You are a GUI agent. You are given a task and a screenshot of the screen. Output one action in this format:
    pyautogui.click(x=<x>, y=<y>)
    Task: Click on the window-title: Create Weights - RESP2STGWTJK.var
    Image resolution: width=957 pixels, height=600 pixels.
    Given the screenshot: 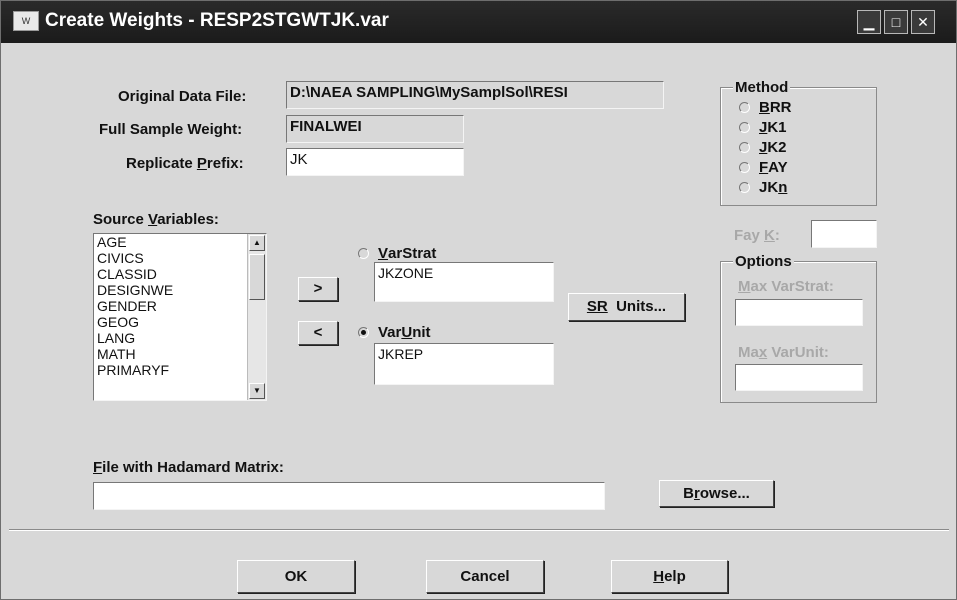 What is the action you would take?
    pyautogui.click(x=217, y=20)
    